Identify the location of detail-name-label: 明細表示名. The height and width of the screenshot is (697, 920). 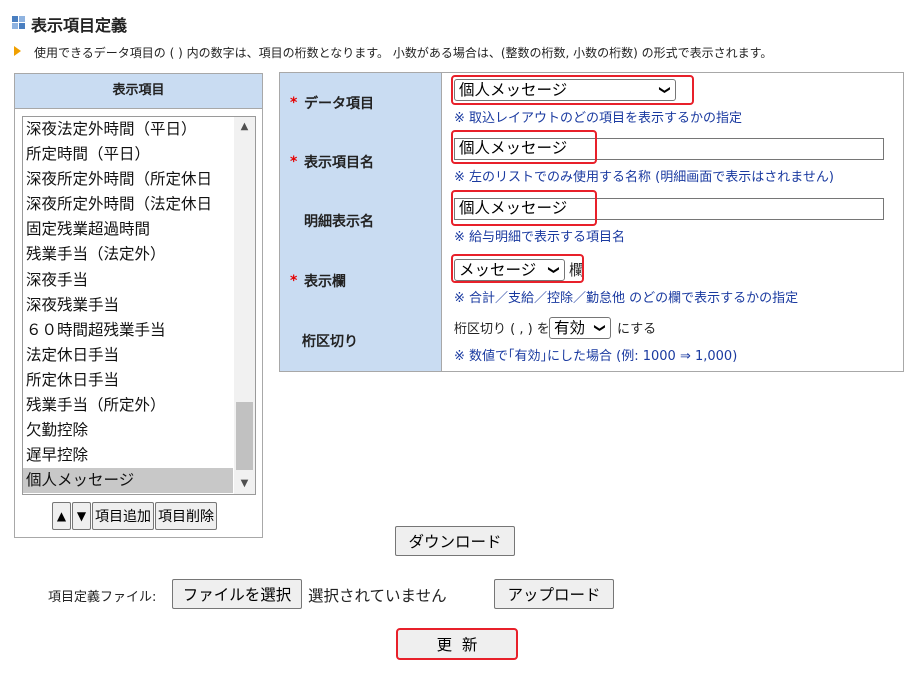
(339, 222).